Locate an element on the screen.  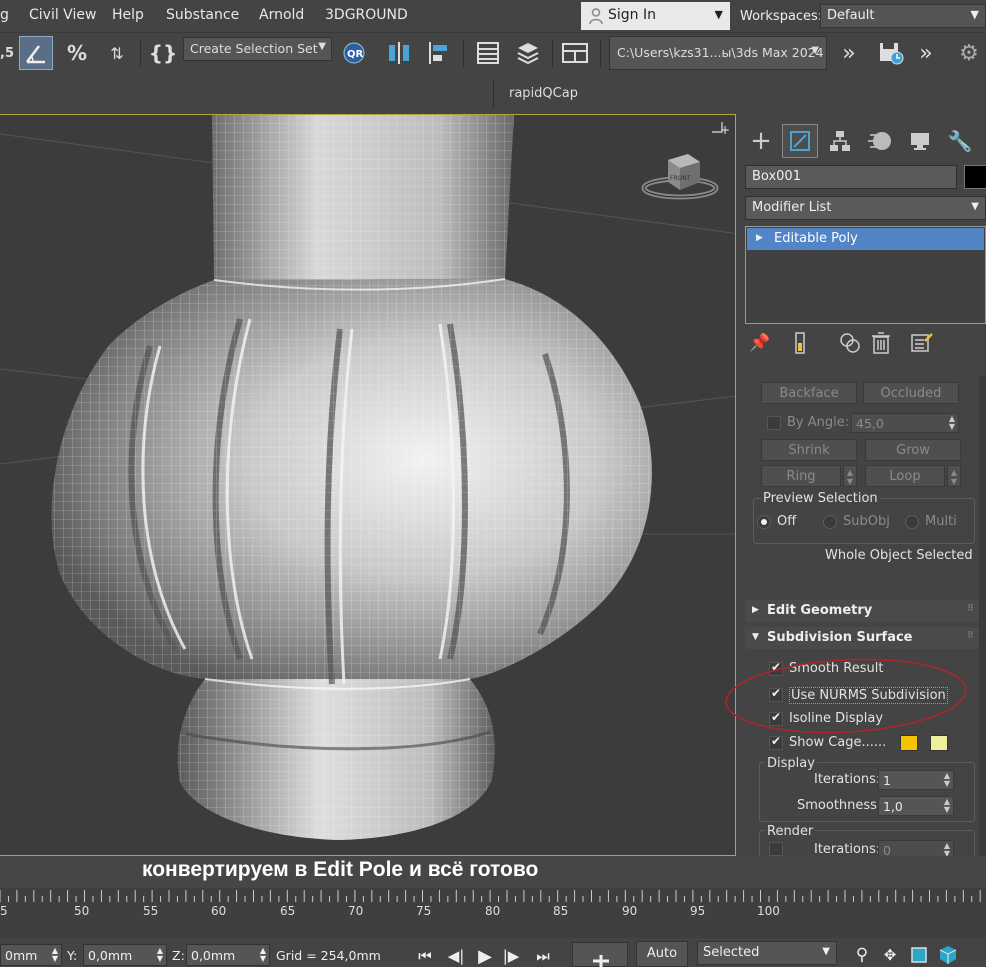
preview-subobj-radio is located at coordinates (830, 522).